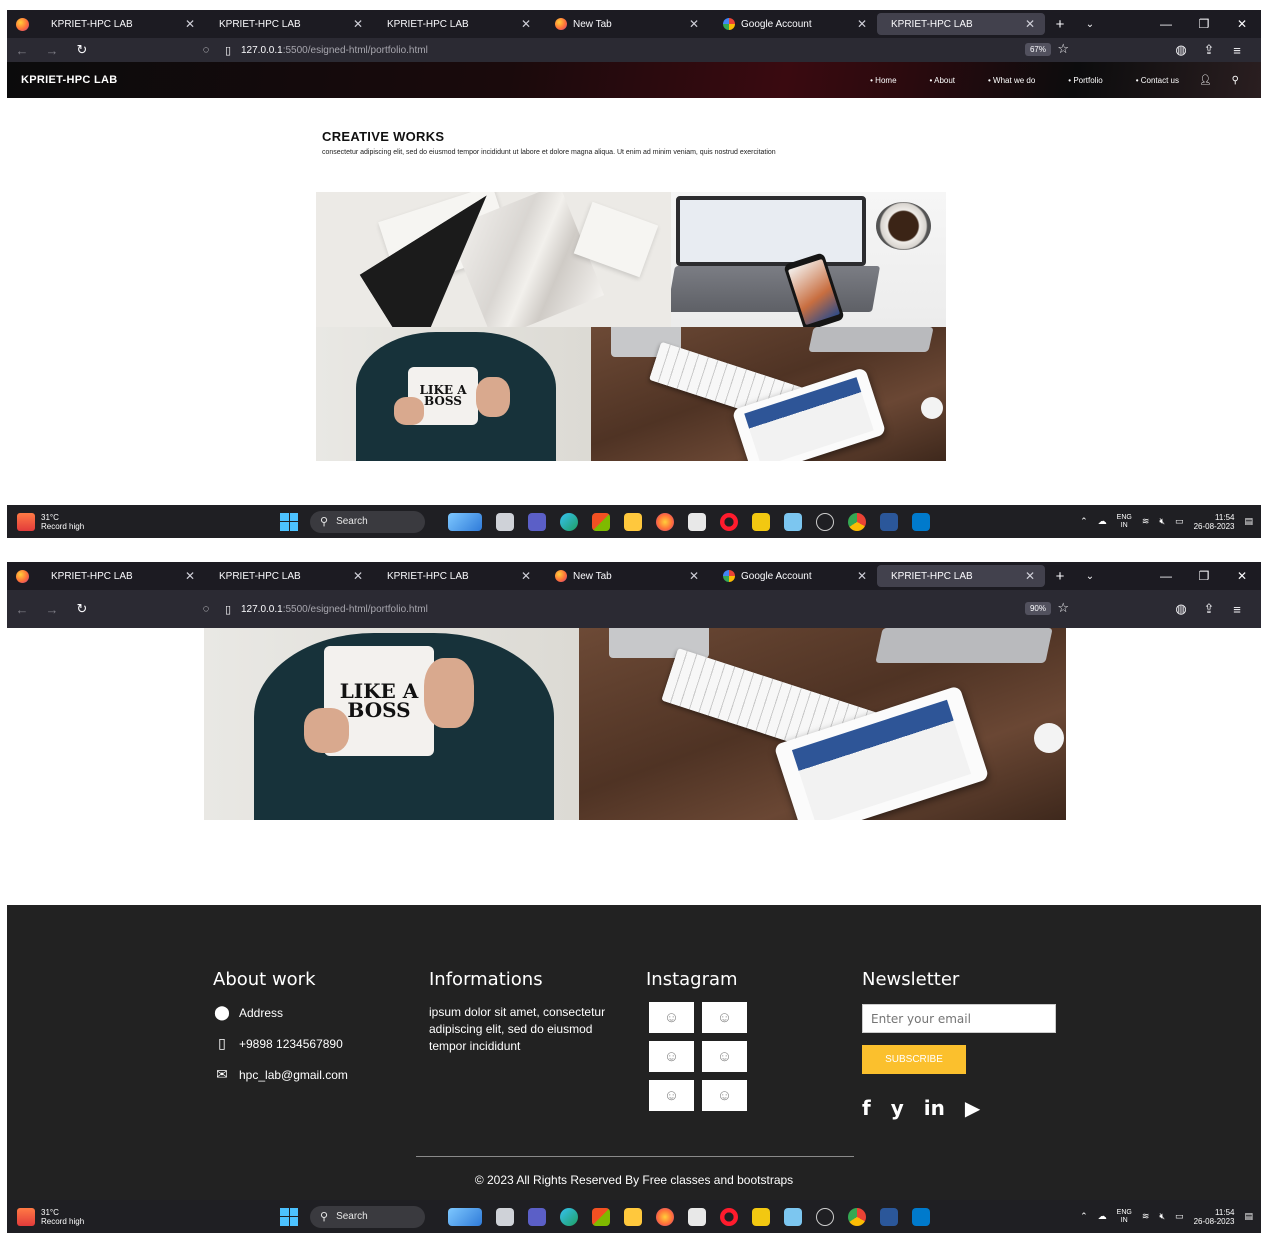  What do you see at coordinates (1146, 521) in the screenshot?
I see `wifi-icon: ≋` at bounding box center [1146, 521].